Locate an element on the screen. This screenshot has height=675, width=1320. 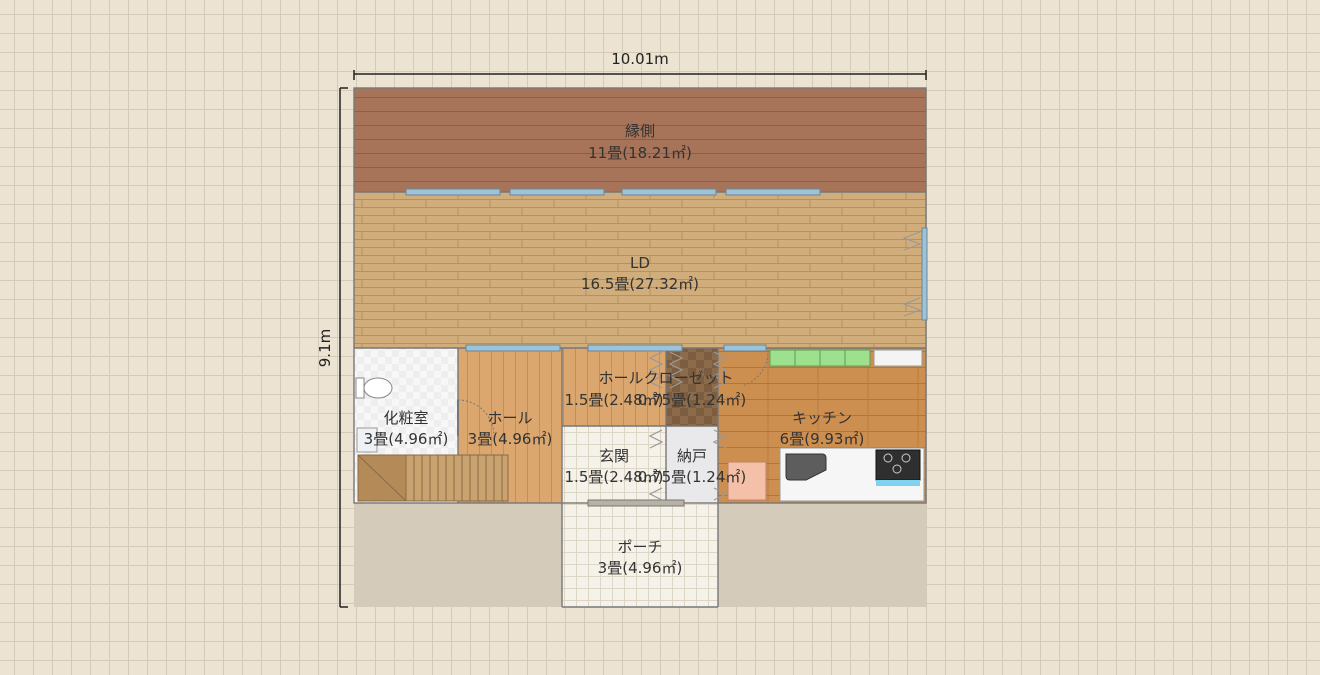
room-nando-area: 0.75畳(1.24㎡) is located at coordinates (692, 477).